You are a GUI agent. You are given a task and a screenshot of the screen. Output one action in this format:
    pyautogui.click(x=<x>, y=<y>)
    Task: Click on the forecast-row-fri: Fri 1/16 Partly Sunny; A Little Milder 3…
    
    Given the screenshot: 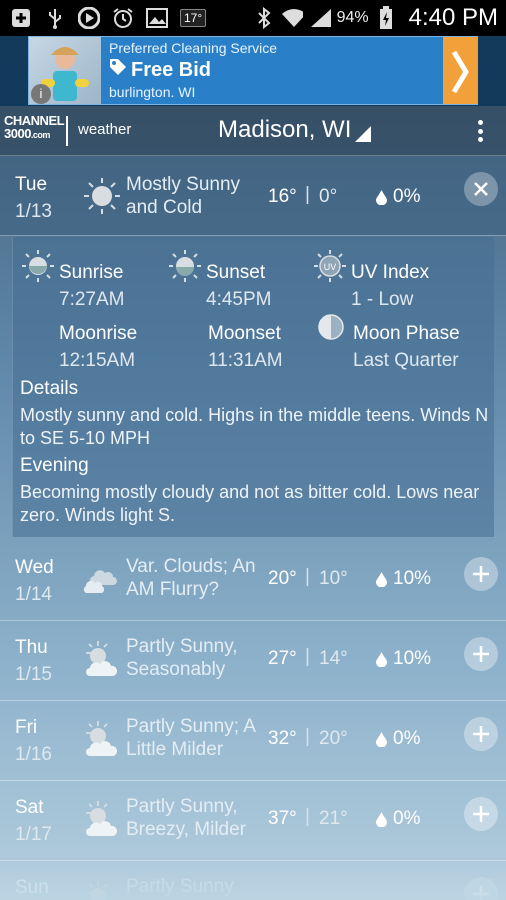 What is the action you would take?
    pyautogui.click(x=253, y=741)
    